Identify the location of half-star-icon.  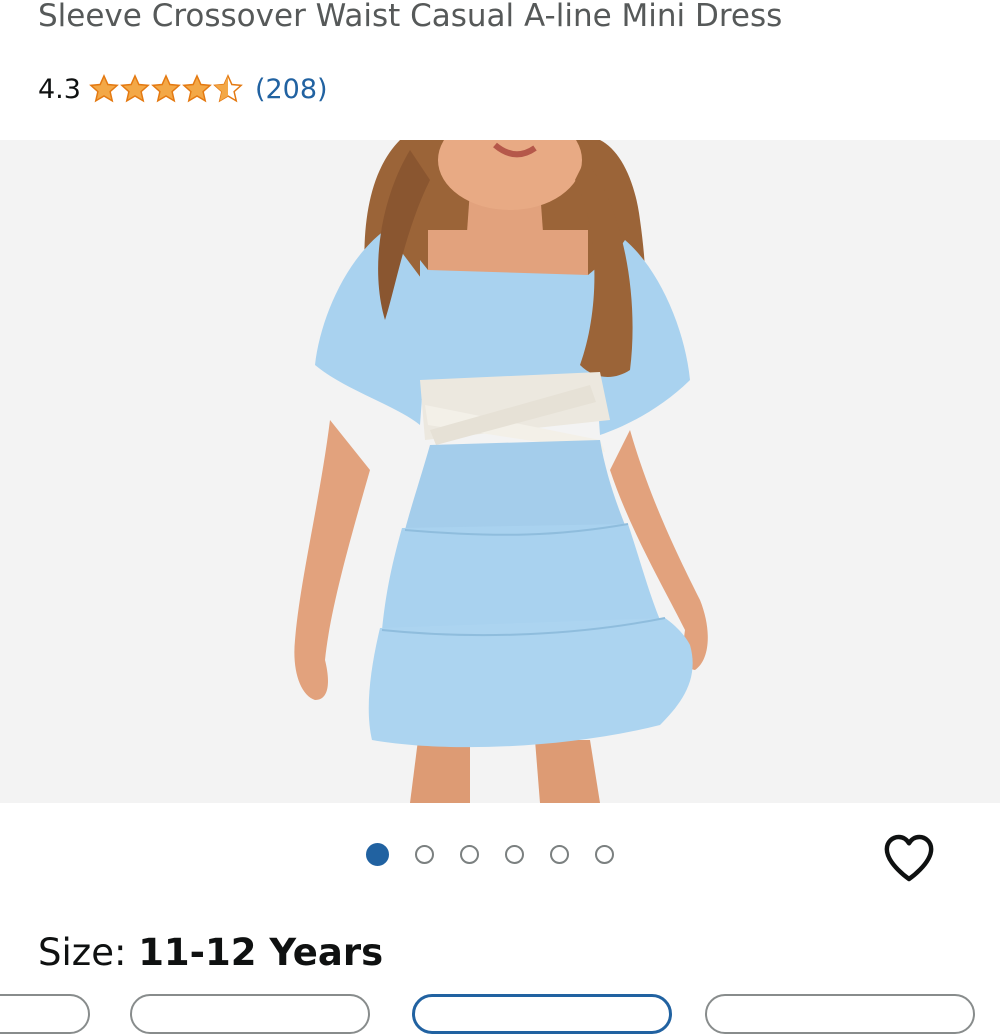
(228, 88).